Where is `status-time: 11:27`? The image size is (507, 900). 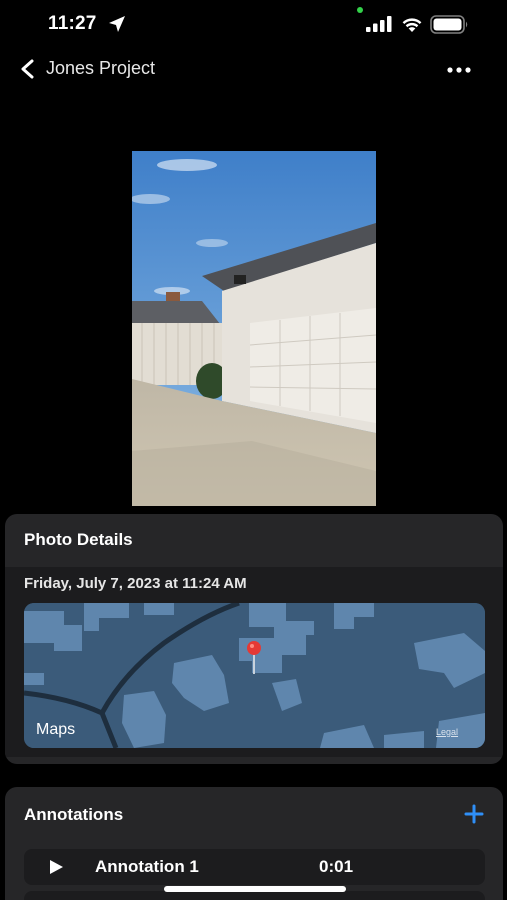 status-time: 11:27 is located at coordinates (72, 23).